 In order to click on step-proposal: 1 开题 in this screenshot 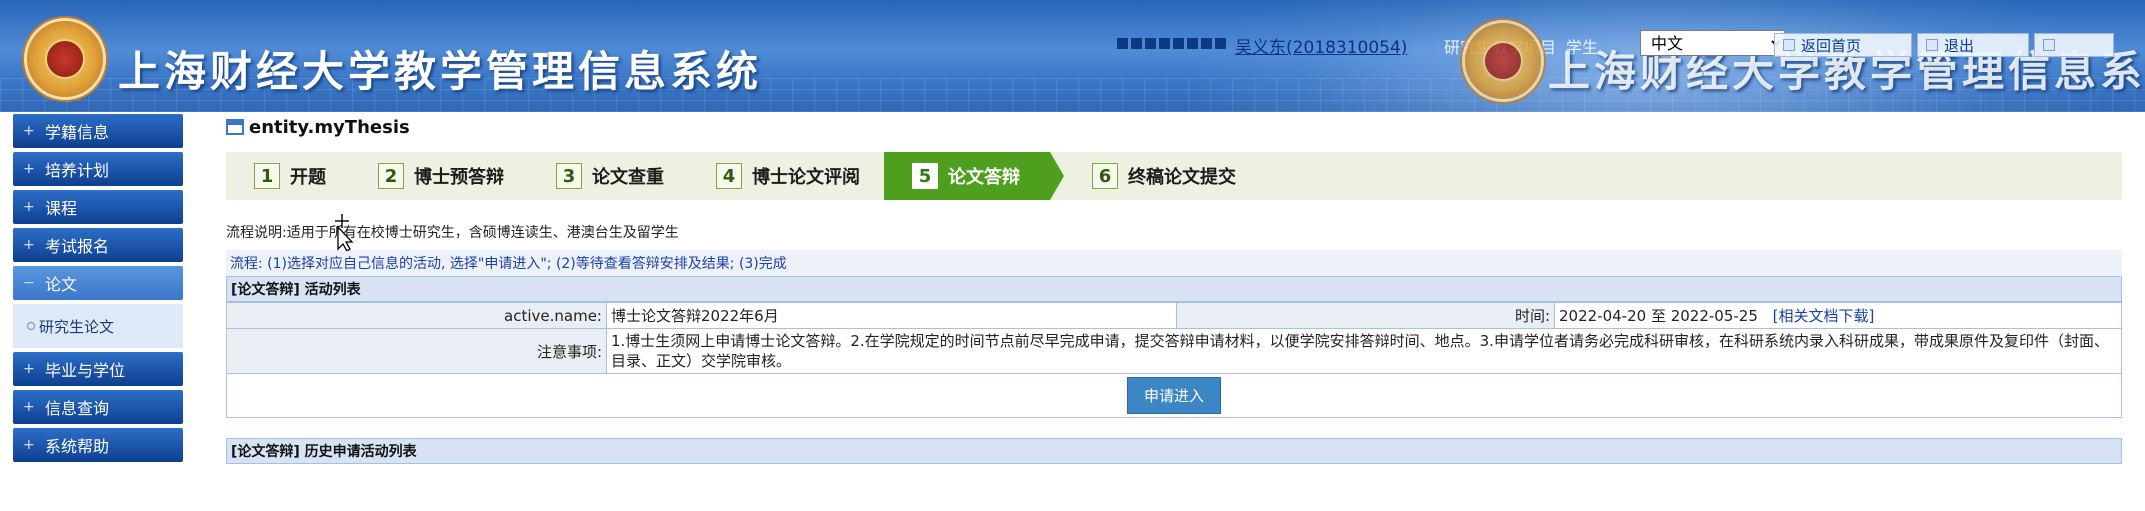, I will do `click(288, 176)`.